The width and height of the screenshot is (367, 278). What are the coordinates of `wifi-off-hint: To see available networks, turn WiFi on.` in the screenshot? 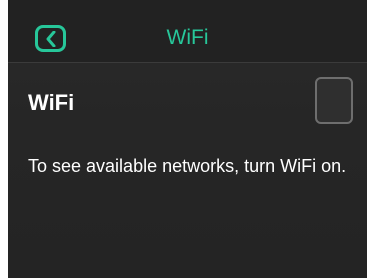 It's located at (187, 166).